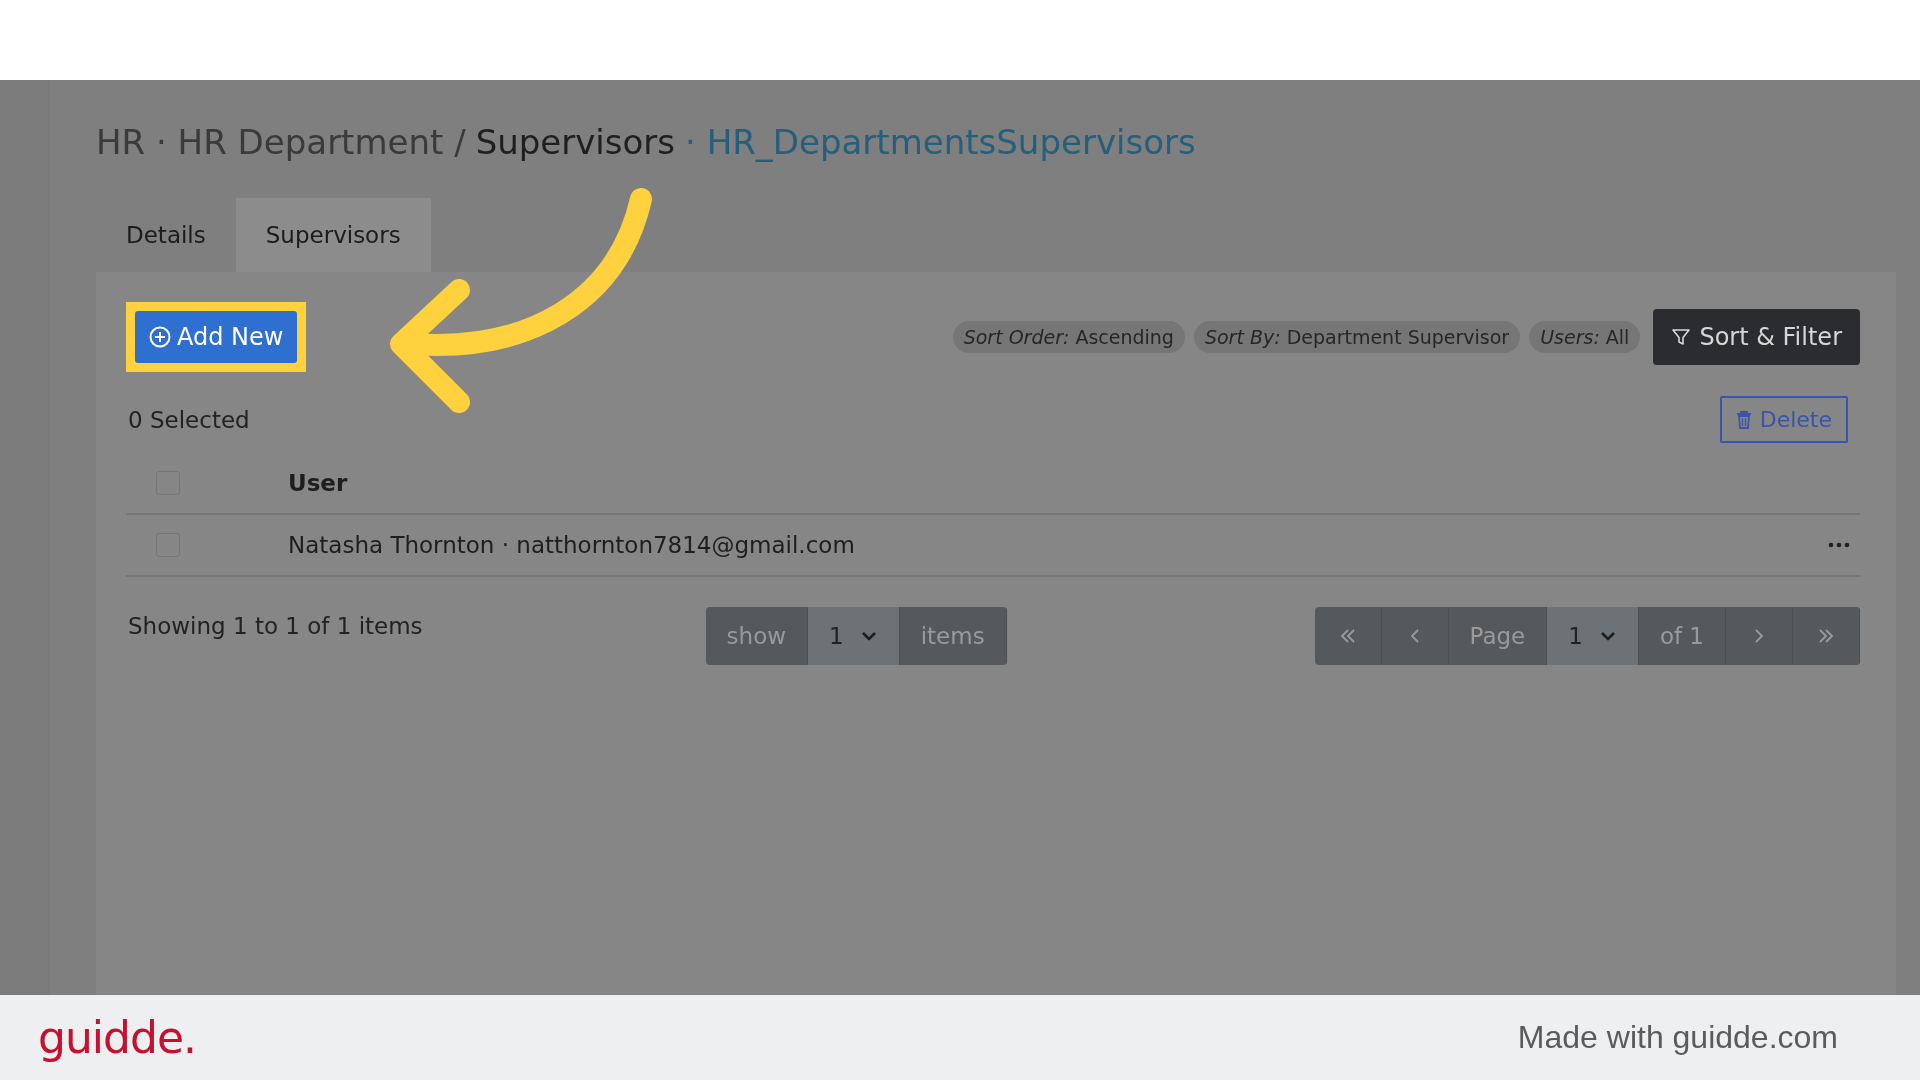 This screenshot has width=1920, height=1080. I want to click on more-options-icon, so click(1839, 545).